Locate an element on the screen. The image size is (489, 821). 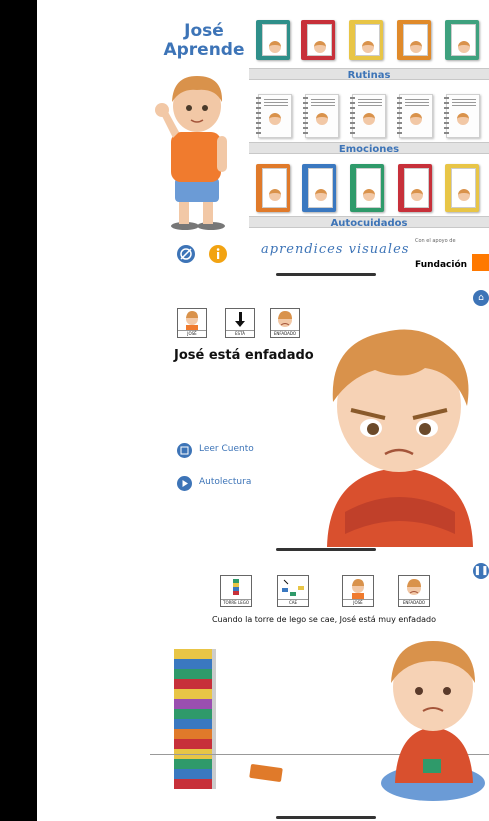
app-title: José Aprende is located at coordinates (204, 40).